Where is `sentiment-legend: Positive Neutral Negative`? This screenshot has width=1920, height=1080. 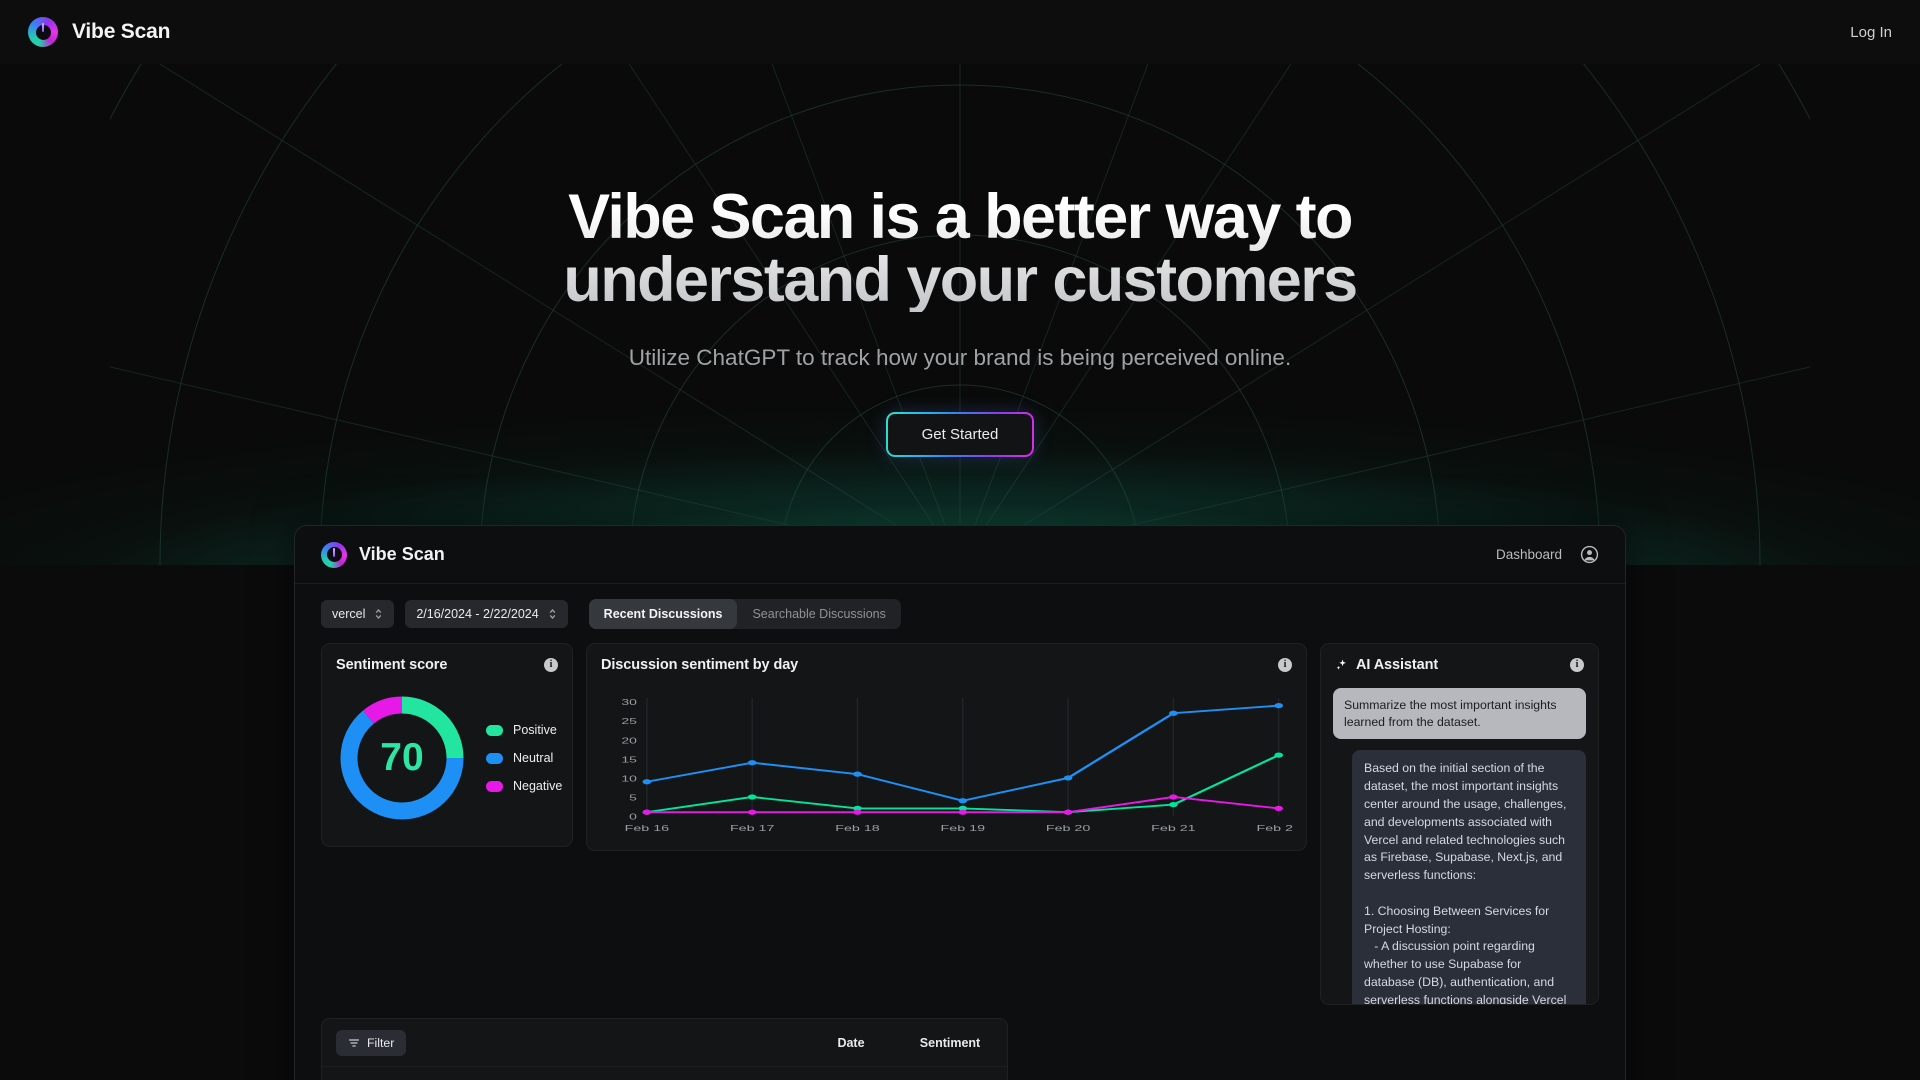 sentiment-legend: Positive Neutral Negative is located at coordinates (524, 758).